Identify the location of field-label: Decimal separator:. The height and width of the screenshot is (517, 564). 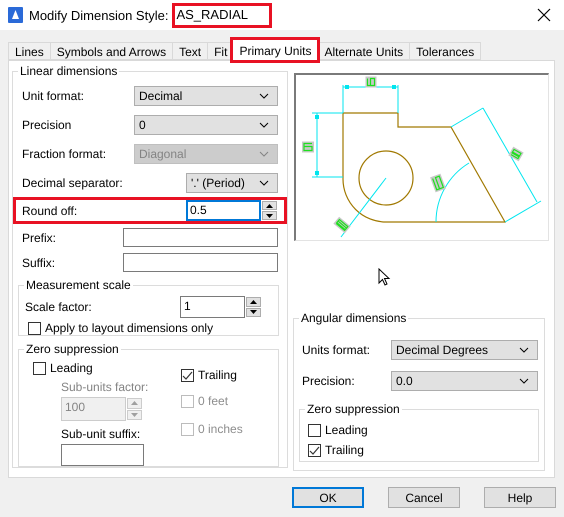
(73, 183).